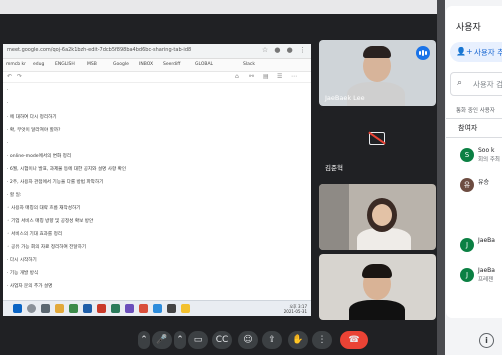 The height and width of the screenshot is (355, 502). What do you see at coordinates (484, 182) in the screenshot?
I see `participant-row-name: 유승` at bounding box center [484, 182].